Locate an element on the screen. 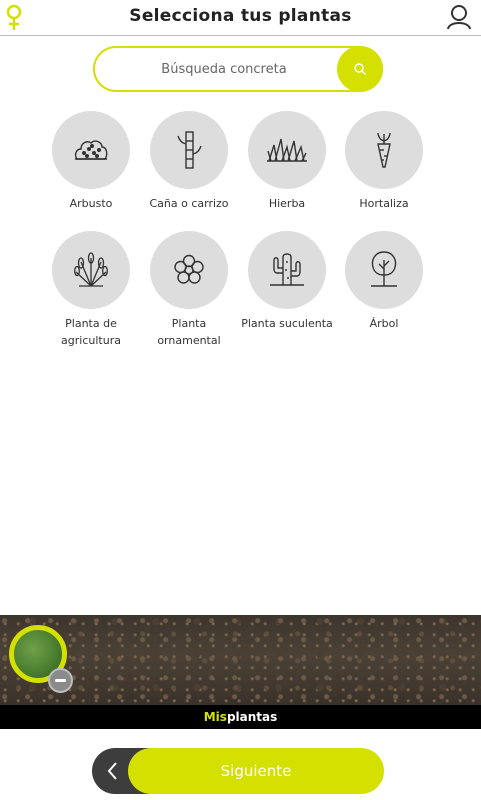 This screenshot has height=800, width=481. category-agricultura: Planta de agricultura is located at coordinates (91, 290).